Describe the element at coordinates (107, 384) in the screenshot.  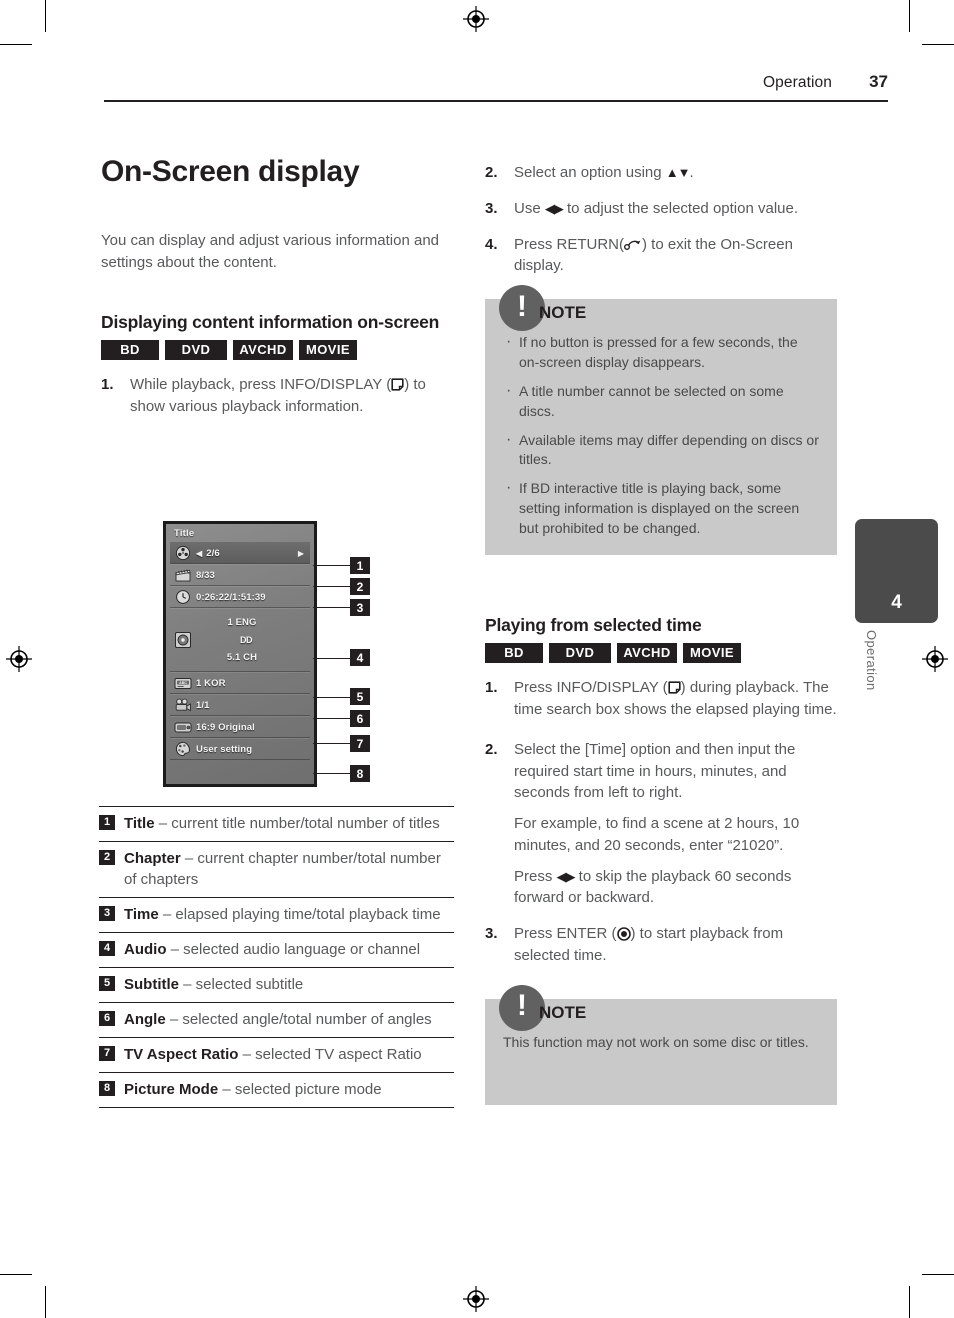
I see `step-number: 1.` at that location.